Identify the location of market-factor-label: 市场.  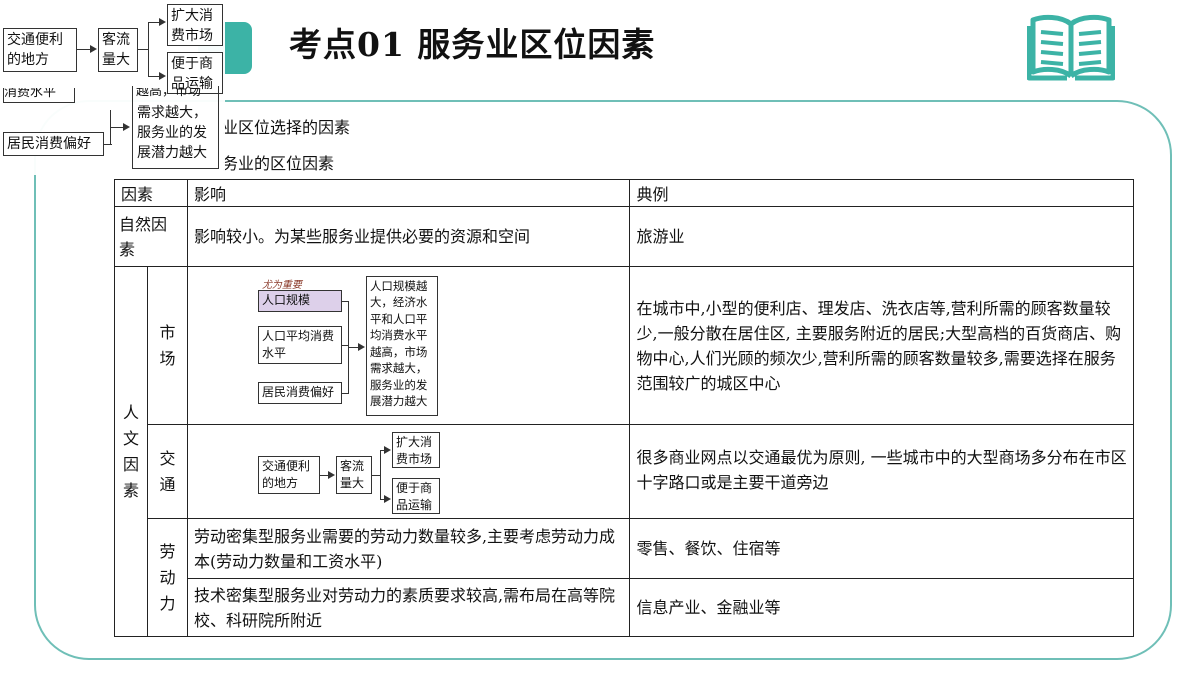
(167, 345).